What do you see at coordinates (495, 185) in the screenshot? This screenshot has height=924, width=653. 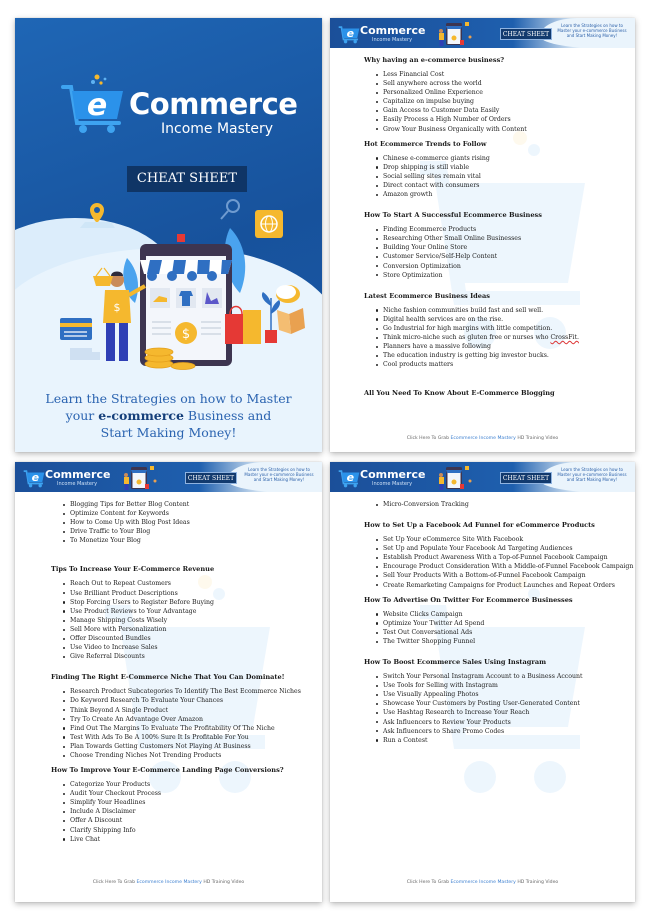 I see `list-item: Direct contact with consumers` at bounding box center [495, 185].